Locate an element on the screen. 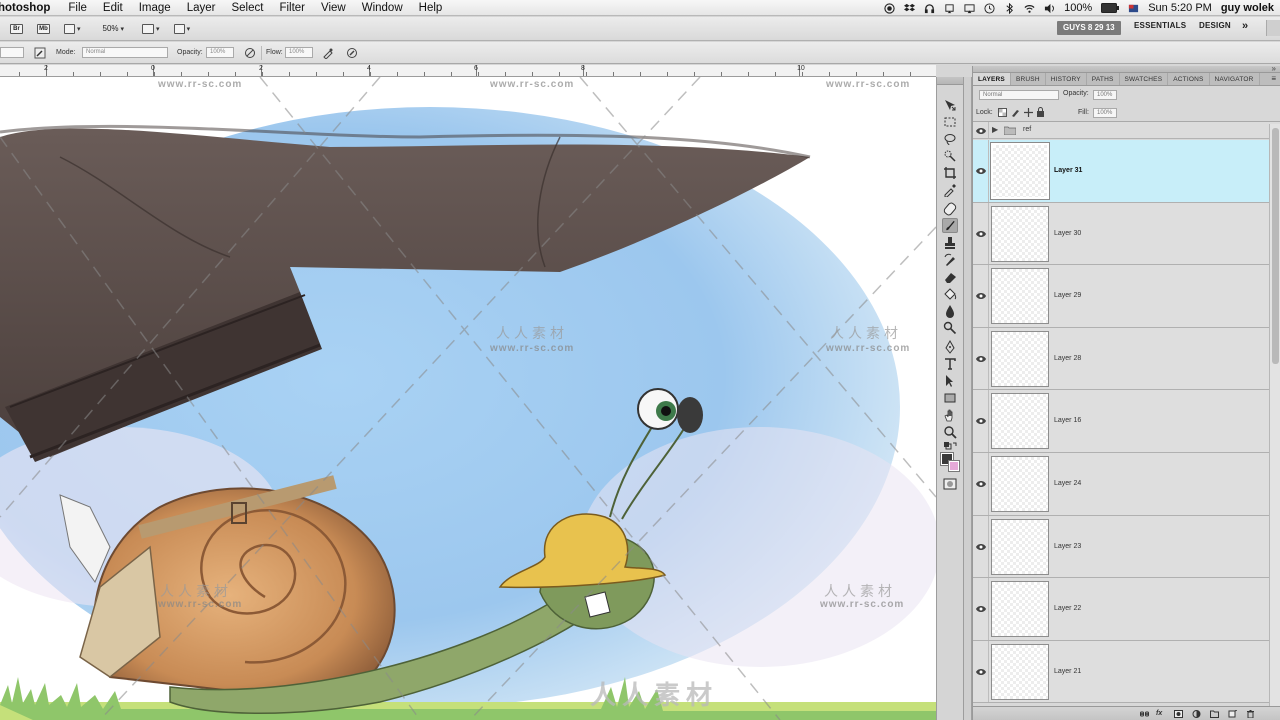  layers-scrollbar is located at coordinates (1274, 415).